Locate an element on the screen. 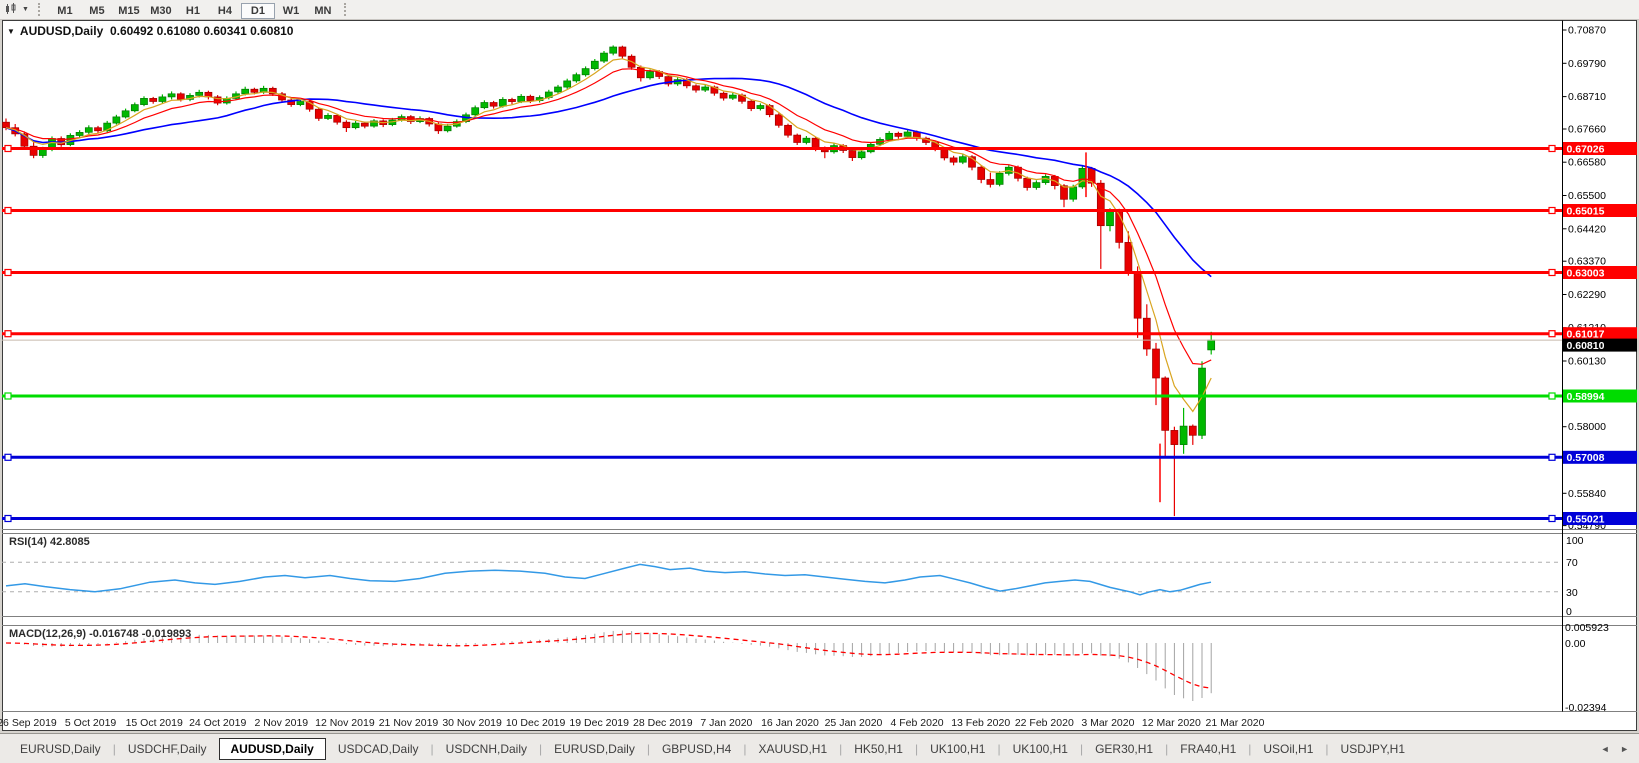 Image resolution: width=1639 pixels, height=763 pixels. chart-style-dropdown-caret: ▼ is located at coordinates (25, 9).